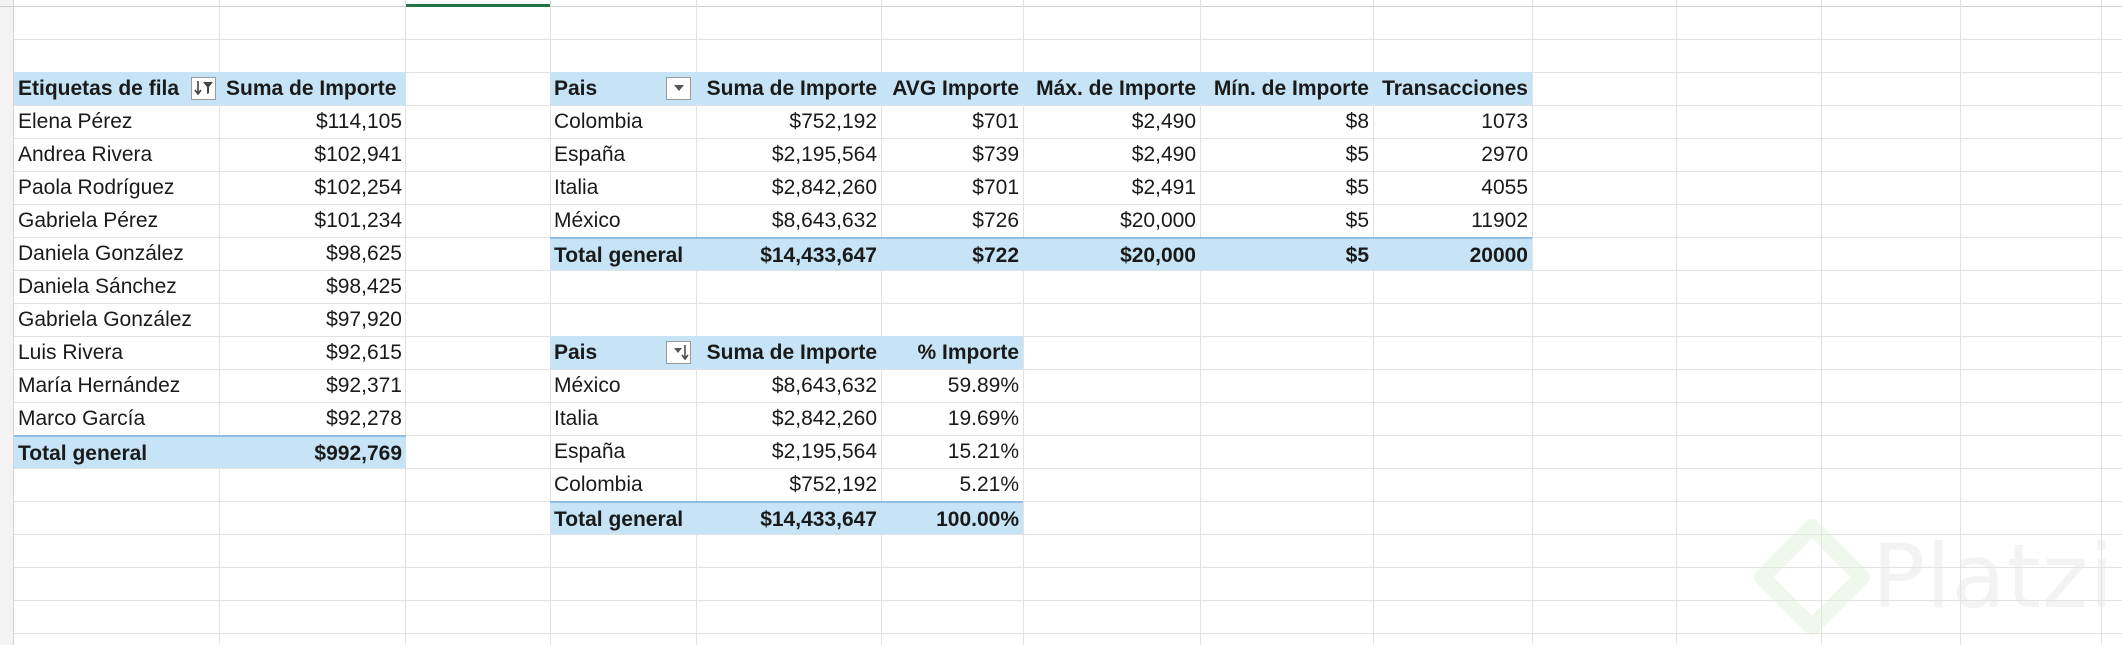 This screenshot has height=645, width=2122. What do you see at coordinates (952, 253) in the screenshot?
I see `total-avg-cell: $722` at bounding box center [952, 253].